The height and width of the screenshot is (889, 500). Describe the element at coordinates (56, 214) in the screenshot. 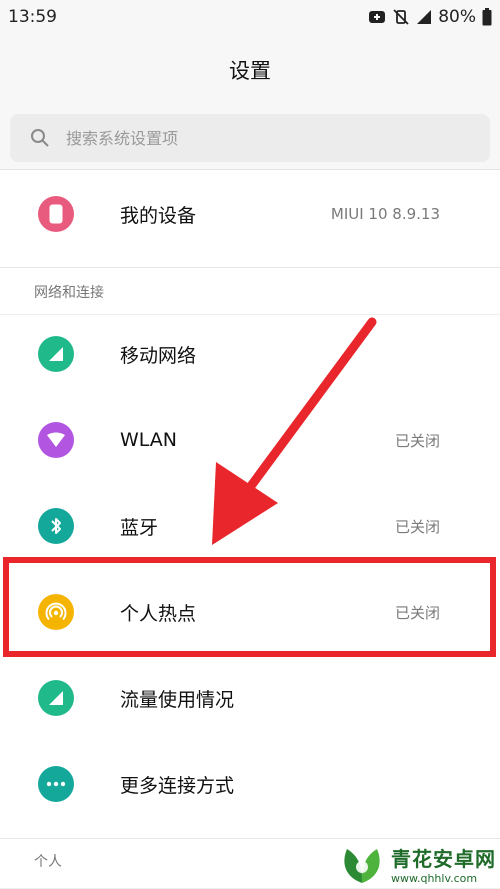

I see `phone-icon` at that location.